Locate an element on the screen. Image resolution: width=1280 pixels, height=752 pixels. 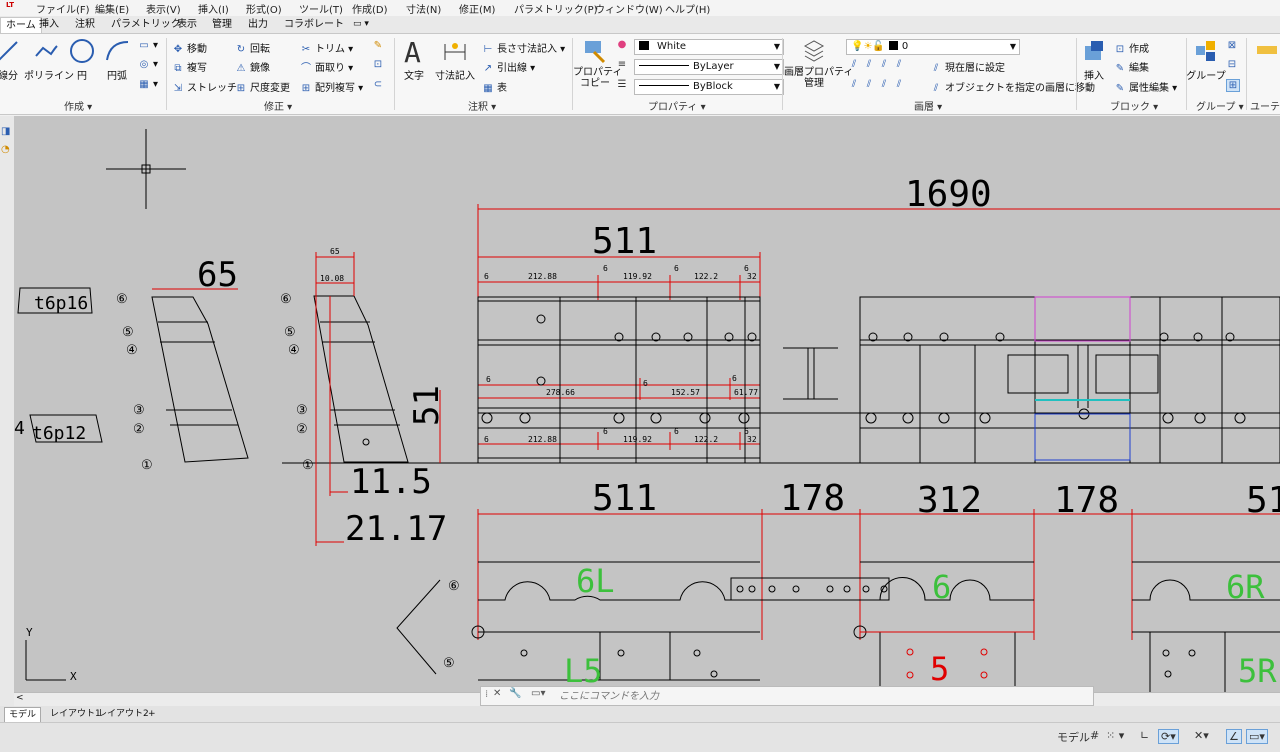
move-to-layer-button: ⫽ オブジェクトを指定の画層に移動 is located at coordinates (1012, 86).